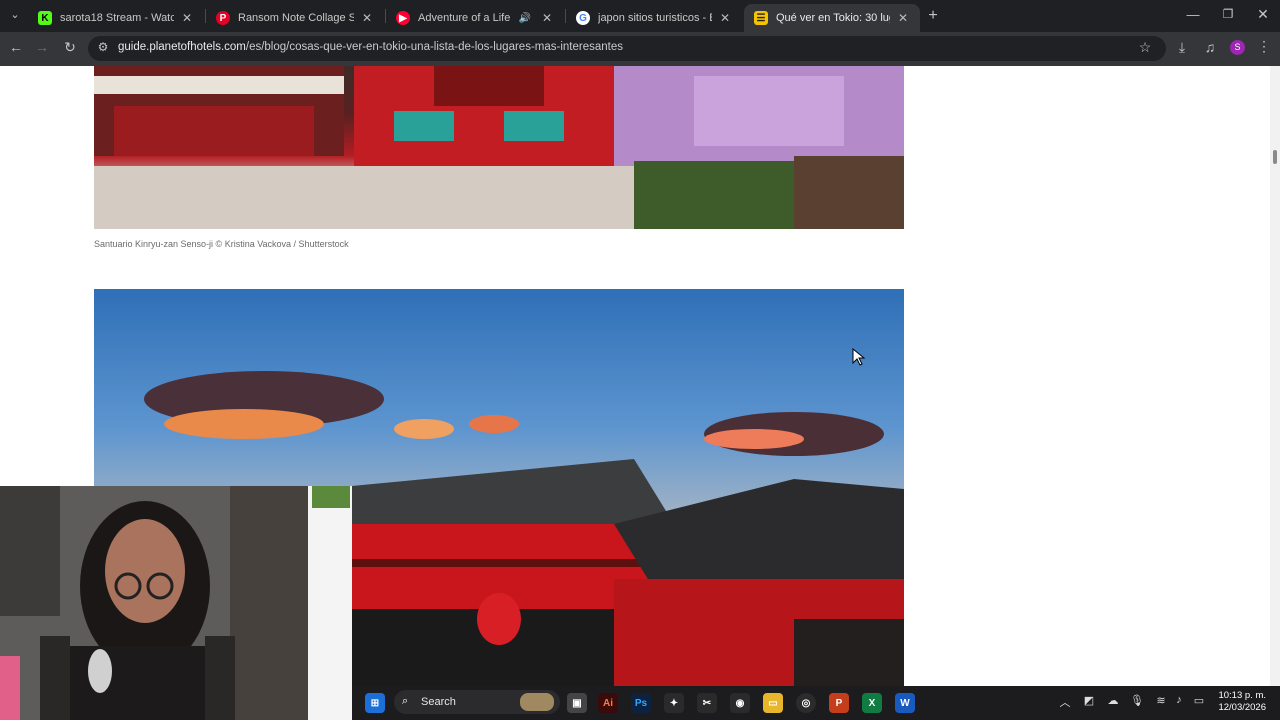 The width and height of the screenshot is (1280, 720). I want to click on tray-app-icon: ◩, so click(1089, 700).